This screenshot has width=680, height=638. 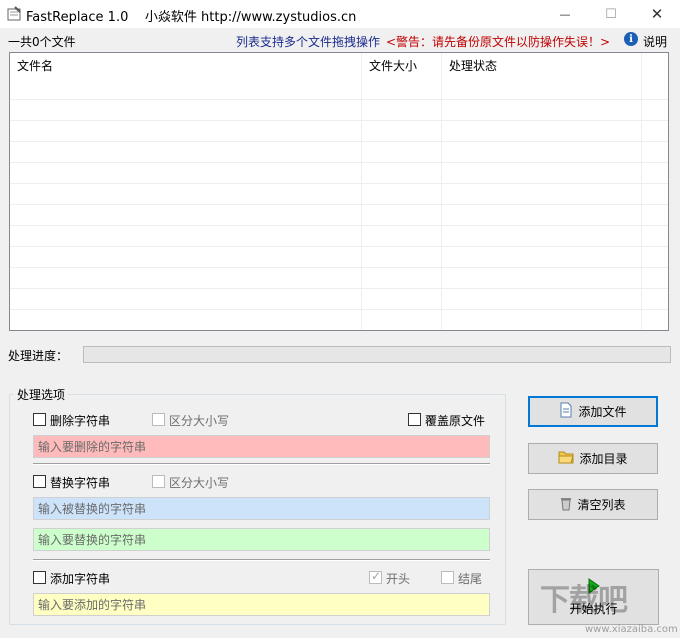 I want to click on replacement-string-input, so click(x=261, y=539).